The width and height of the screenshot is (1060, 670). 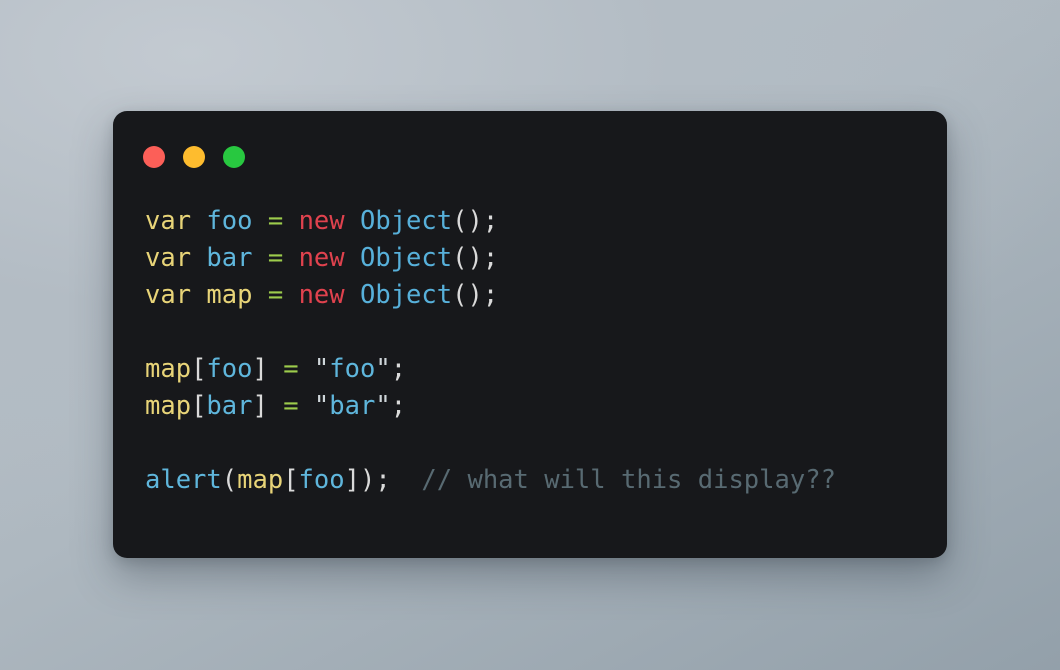 What do you see at coordinates (352, 406) in the screenshot?
I see `code-token-string: bar` at bounding box center [352, 406].